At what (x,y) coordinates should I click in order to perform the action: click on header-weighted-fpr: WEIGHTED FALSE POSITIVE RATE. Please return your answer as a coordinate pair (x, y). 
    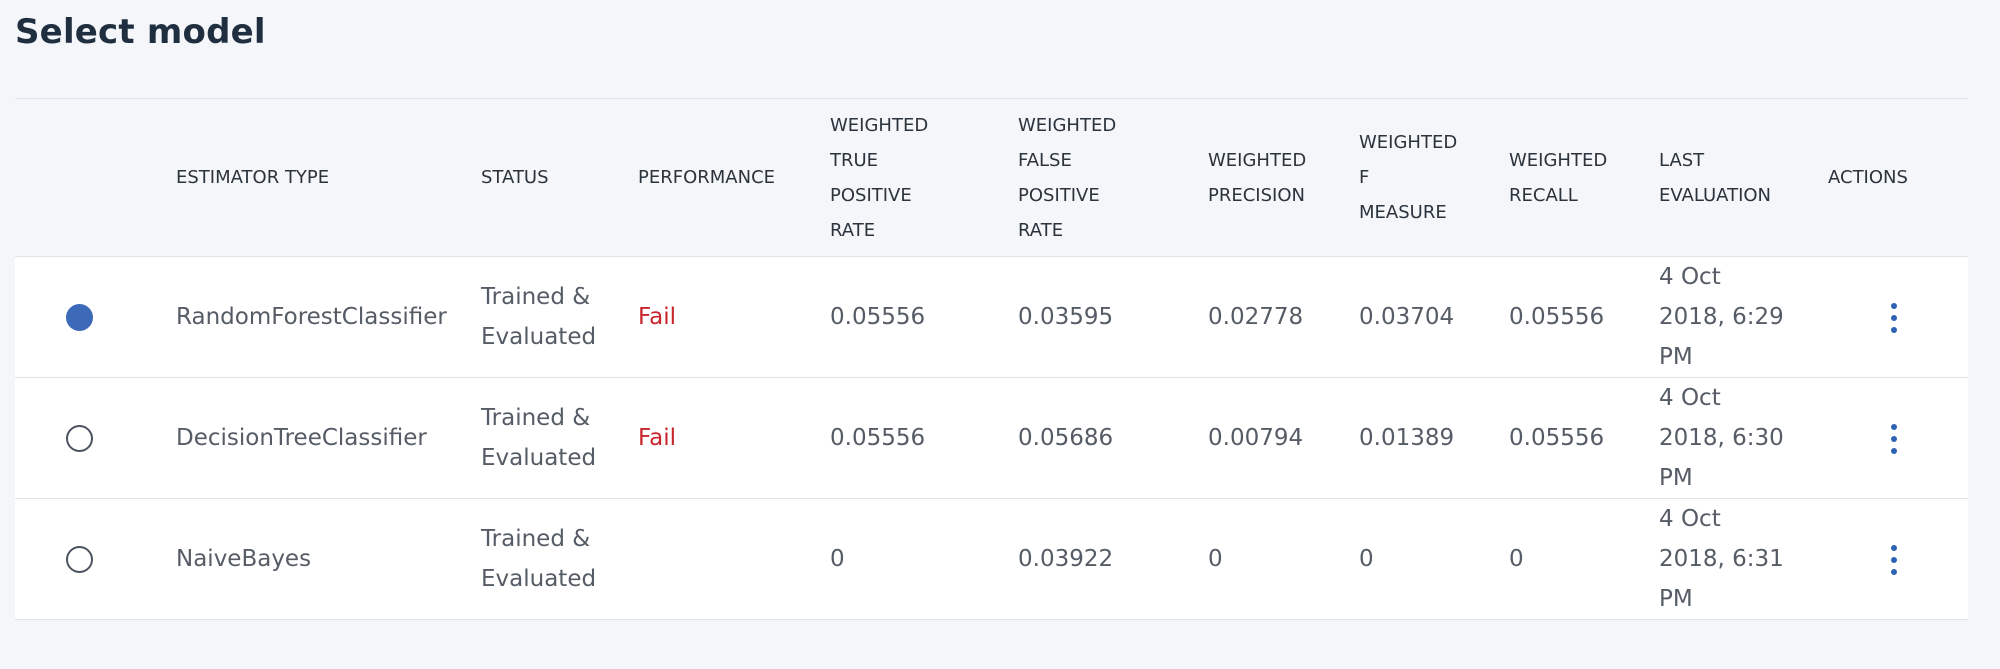
    Looking at the image, I should click on (1113, 178).